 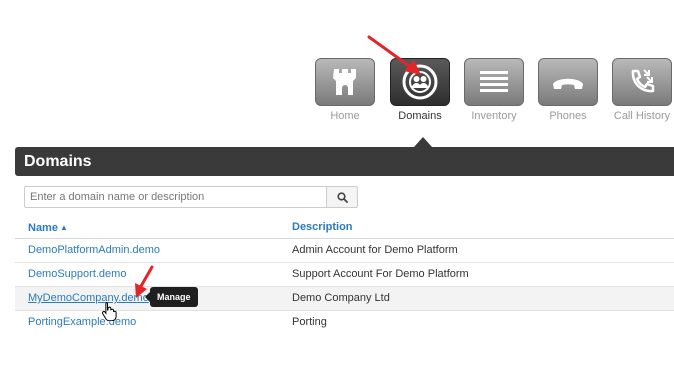 I want to click on nav-phones: Phones, so click(x=568, y=90).